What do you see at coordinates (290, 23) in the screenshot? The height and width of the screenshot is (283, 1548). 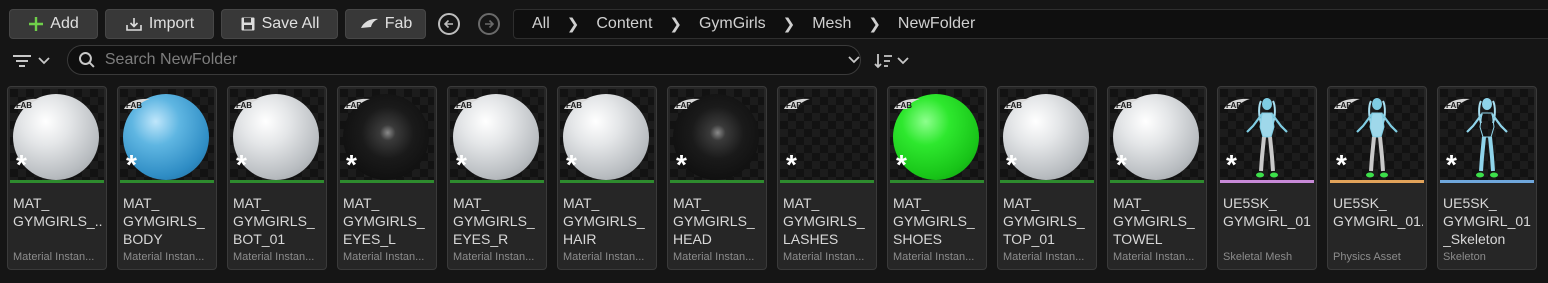 I see `save-all-button-label: Save All` at bounding box center [290, 23].